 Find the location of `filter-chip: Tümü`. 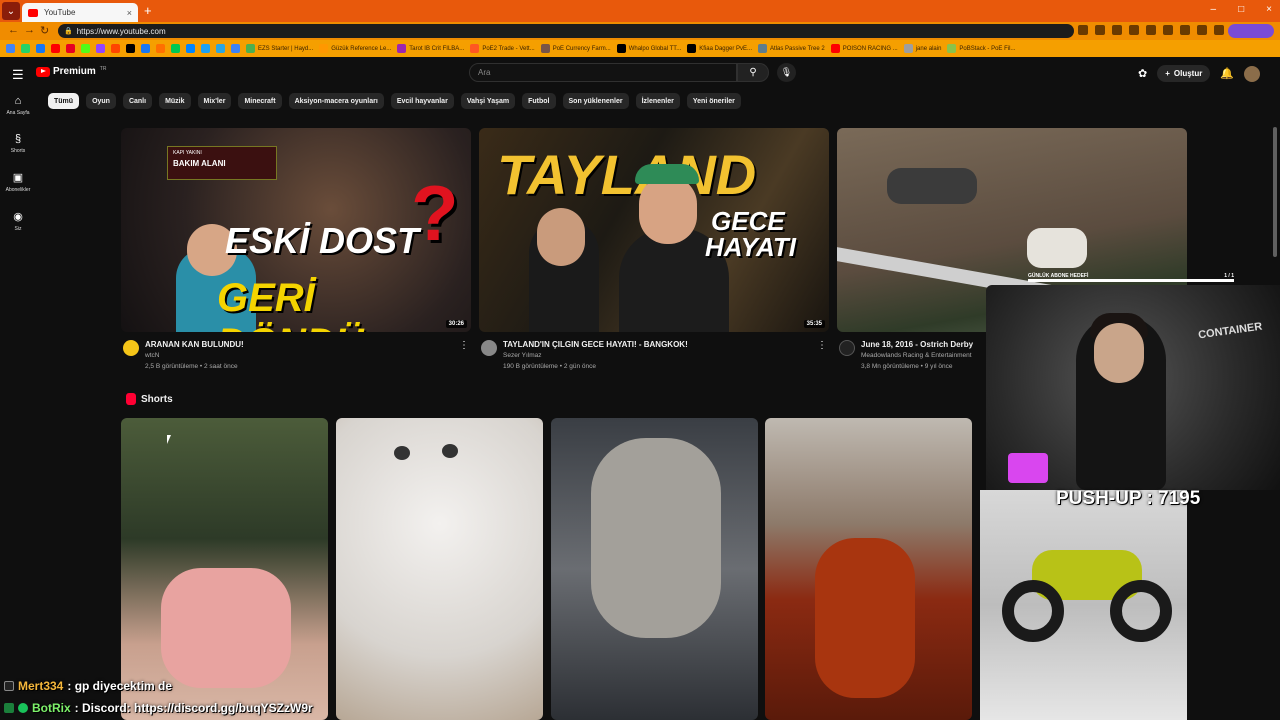

filter-chip: Tümü is located at coordinates (64, 101).